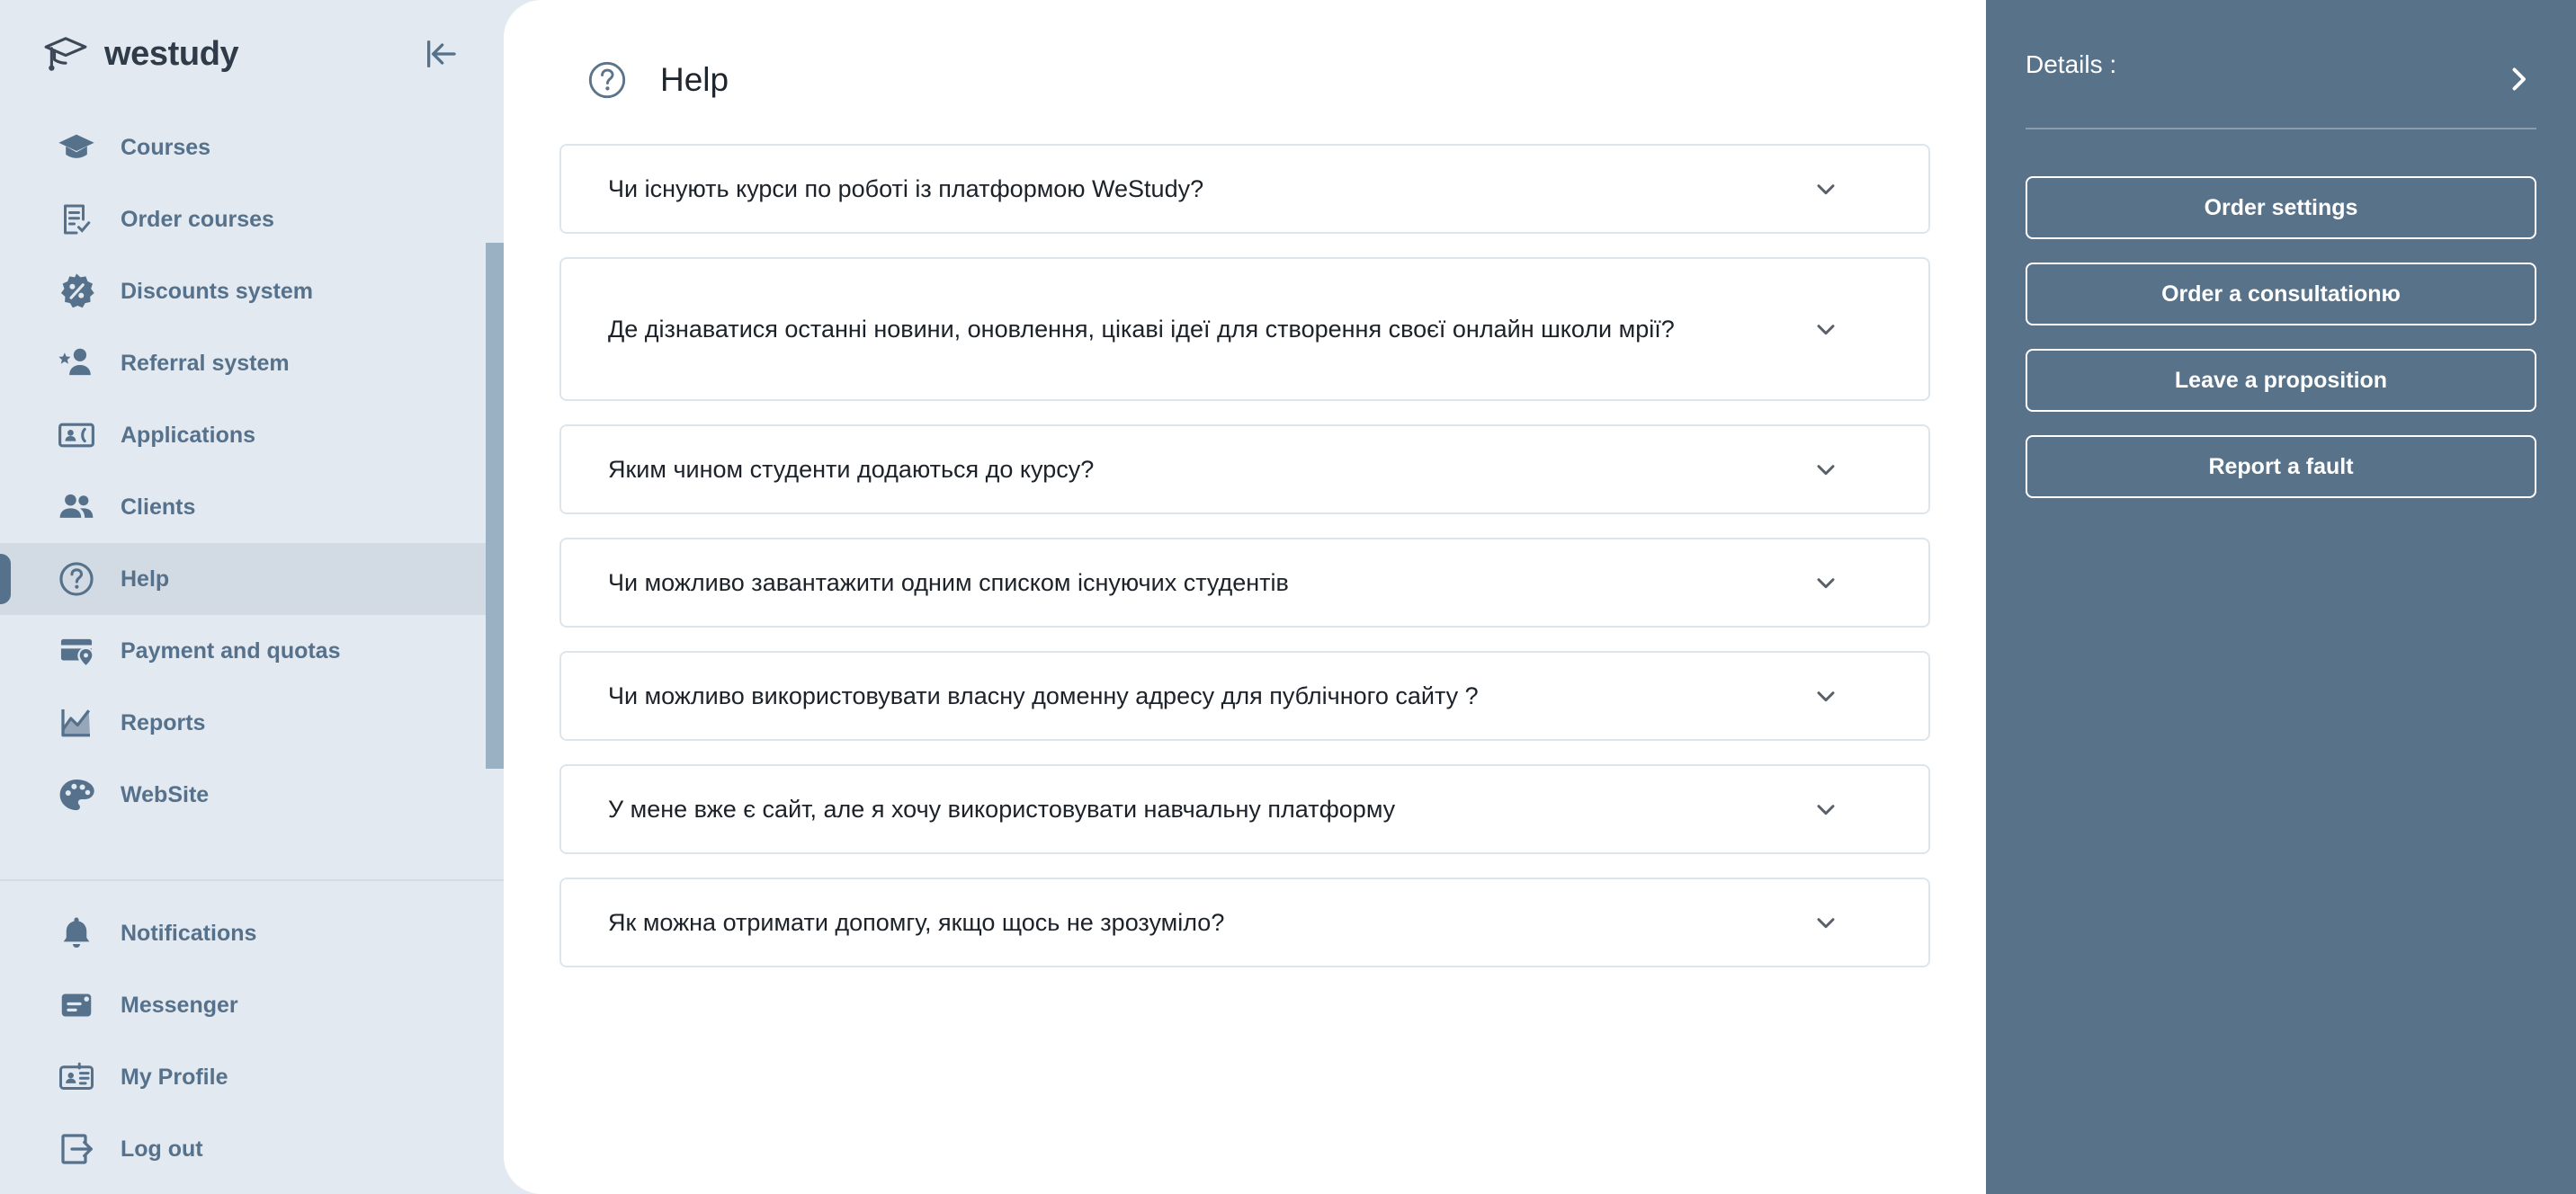 The image size is (2576, 1194). I want to click on sidebar-item-label: Clients, so click(158, 507).